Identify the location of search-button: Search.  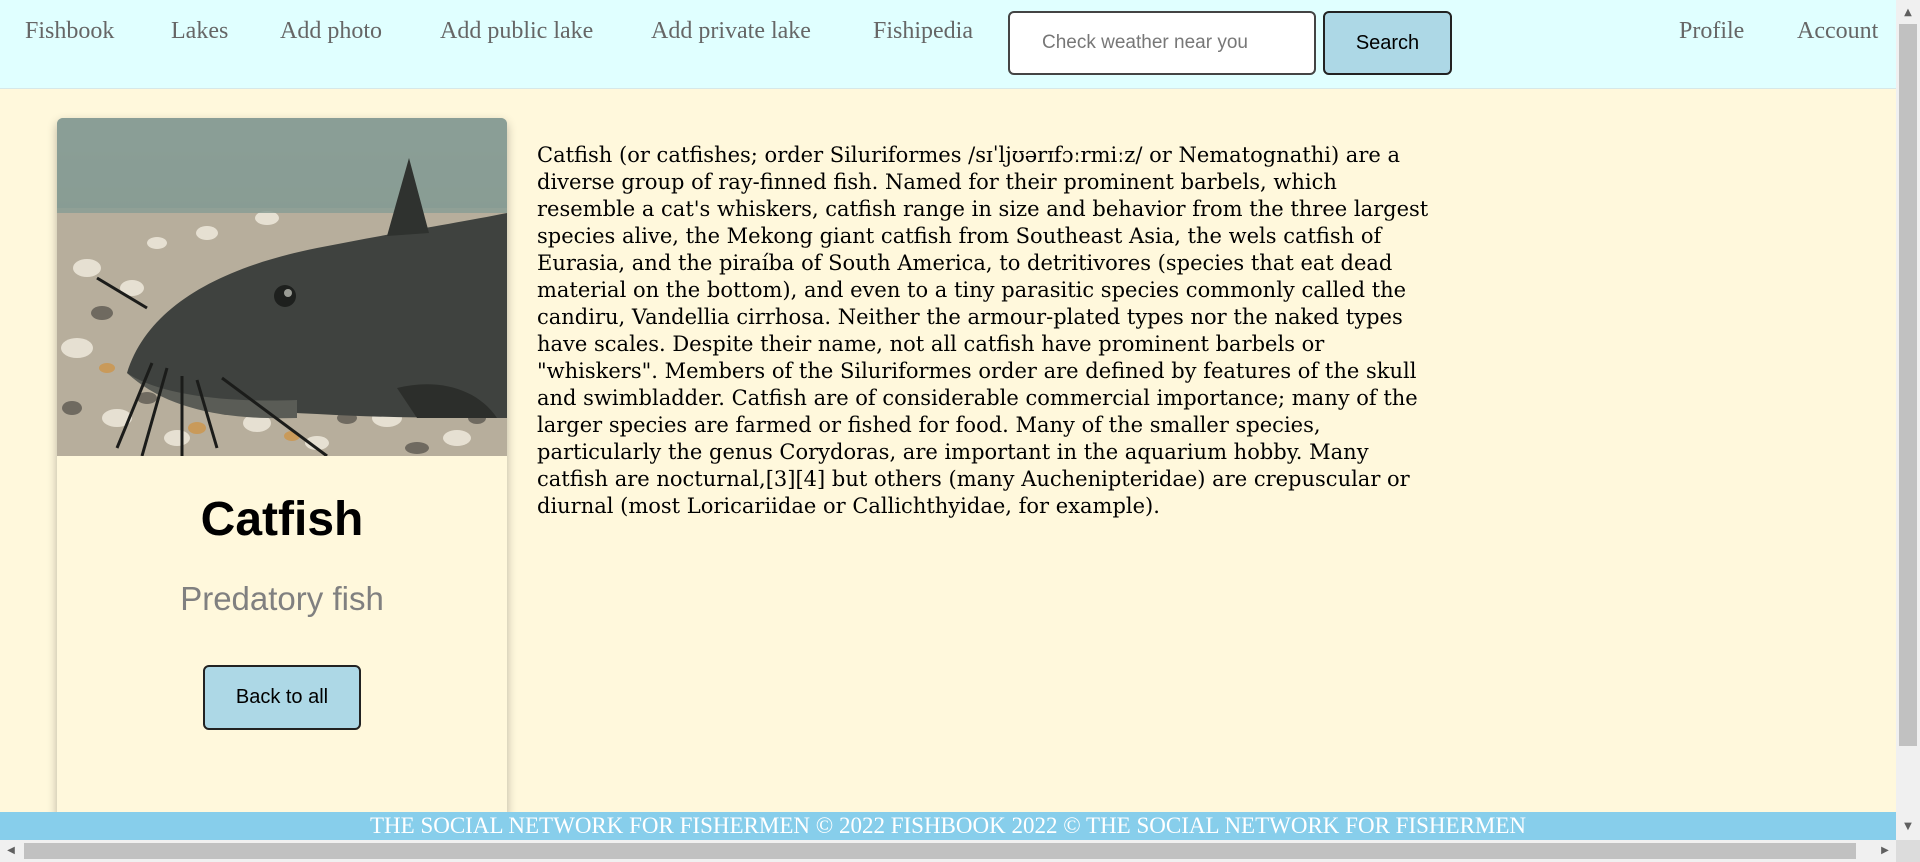
(1387, 43).